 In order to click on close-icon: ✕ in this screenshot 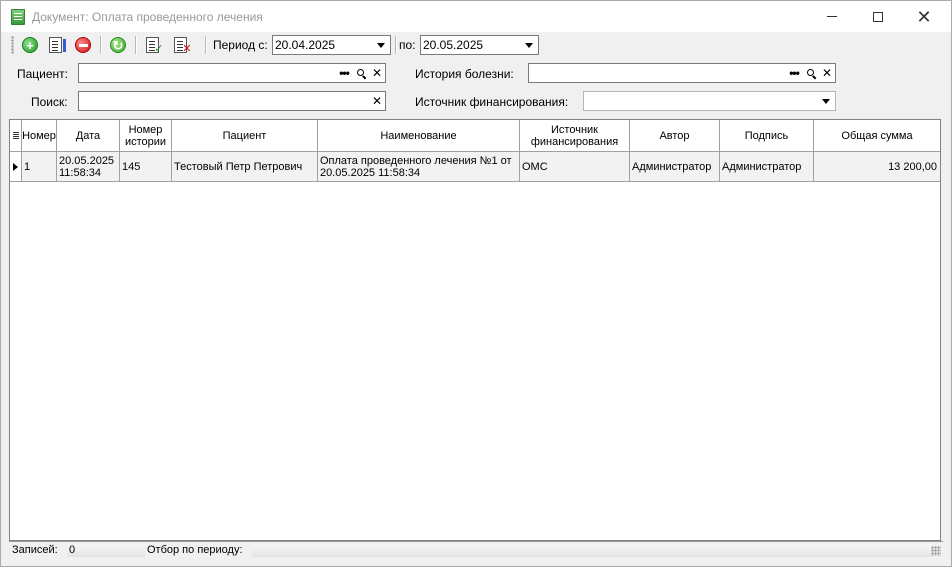, I will do `click(924, 16)`.